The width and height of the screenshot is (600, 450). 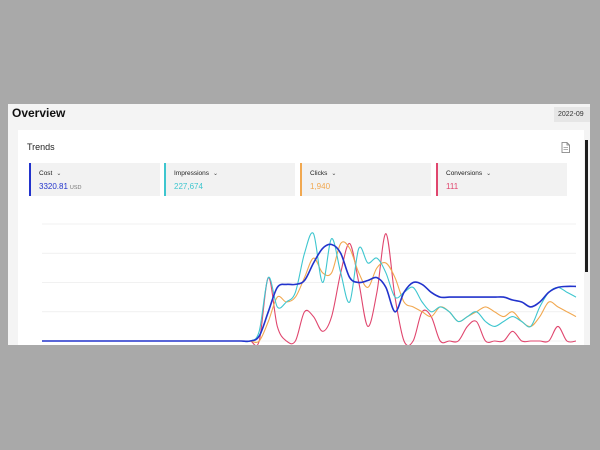 What do you see at coordinates (39, 113) in the screenshot?
I see `page-title: Overview` at bounding box center [39, 113].